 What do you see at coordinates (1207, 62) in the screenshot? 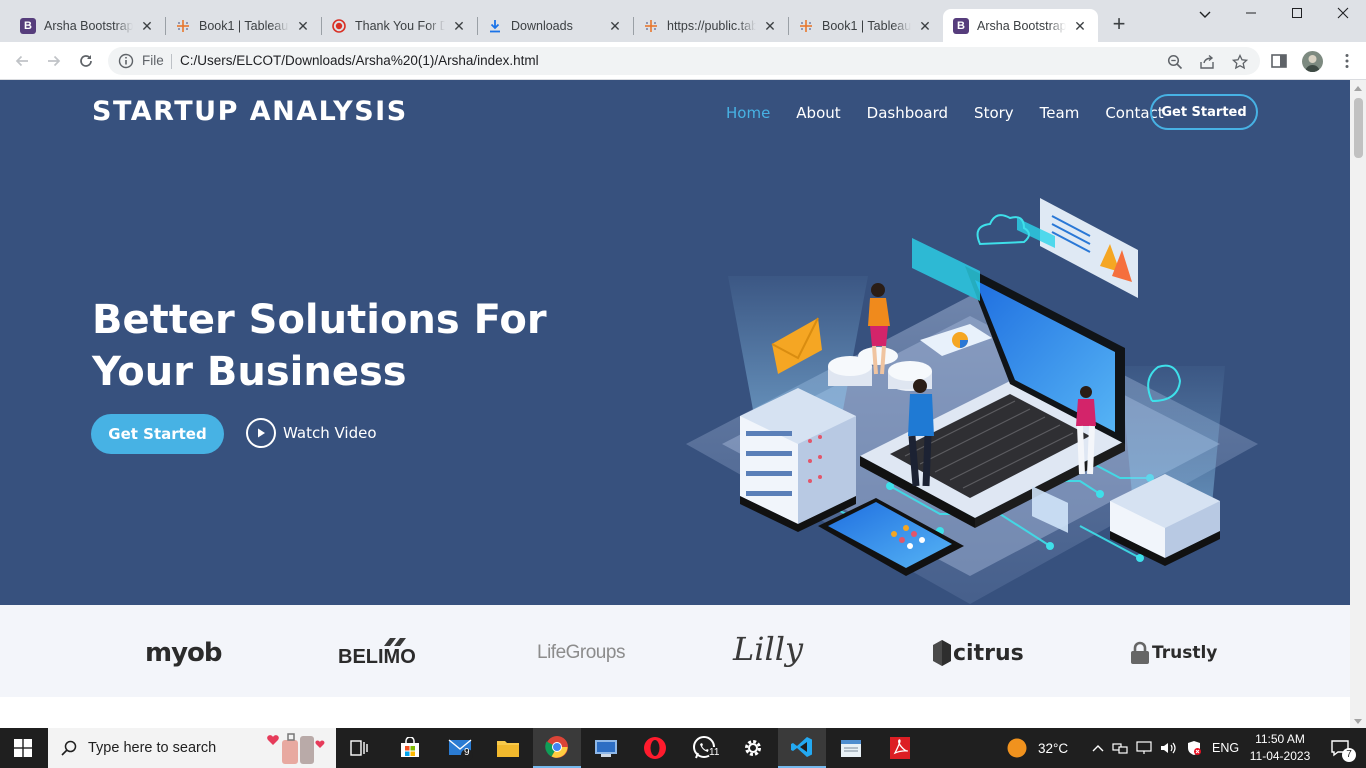
I see `share-icon` at bounding box center [1207, 62].